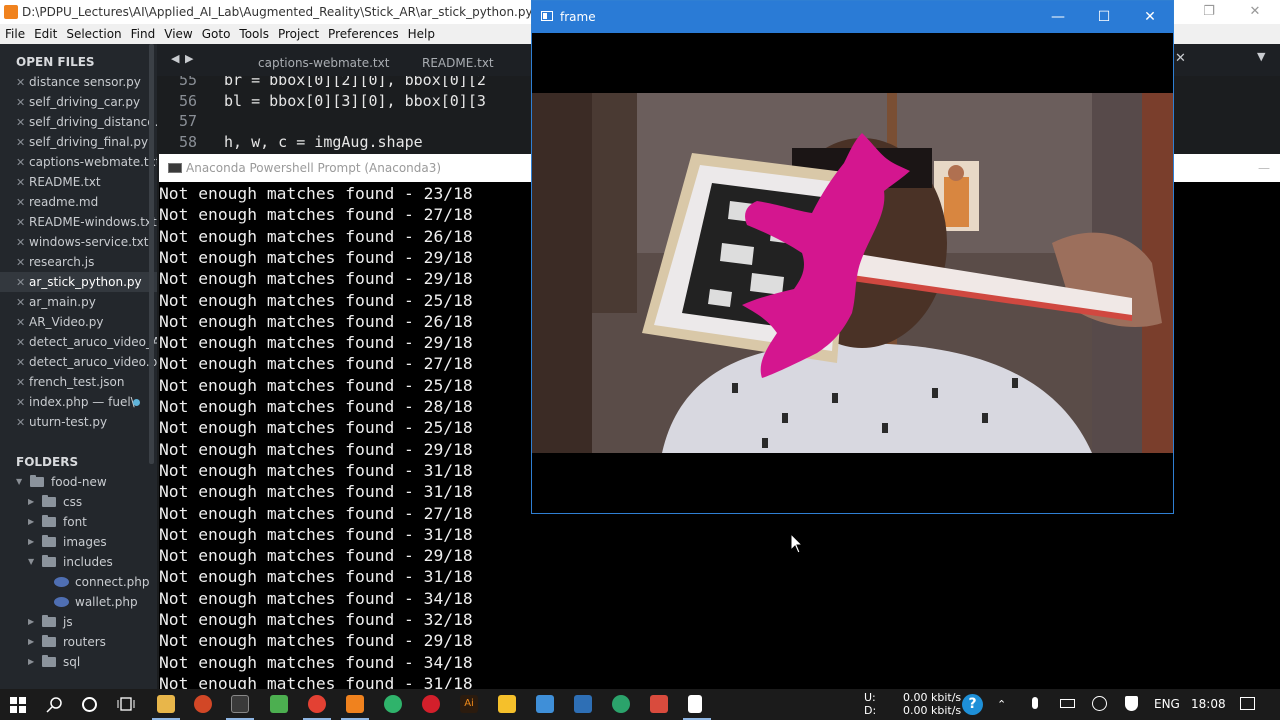 The width and height of the screenshot is (1280, 720). What do you see at coordinates (279, 704) in the screenshot?
I see `camtasia-icon` at bounding box center [279, 704].